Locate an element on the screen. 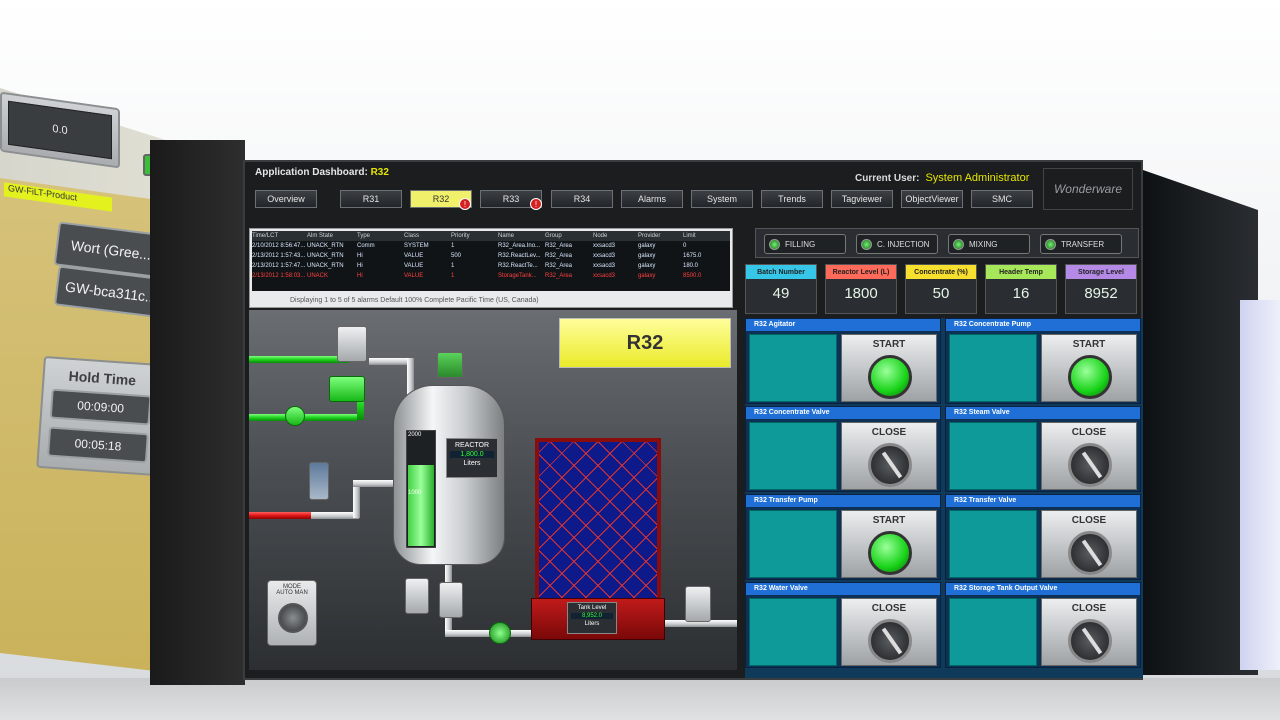 The width and height of the screenshot is (1280, 720). water-valve-control: CLOSE is located at coordinates (889, 632).